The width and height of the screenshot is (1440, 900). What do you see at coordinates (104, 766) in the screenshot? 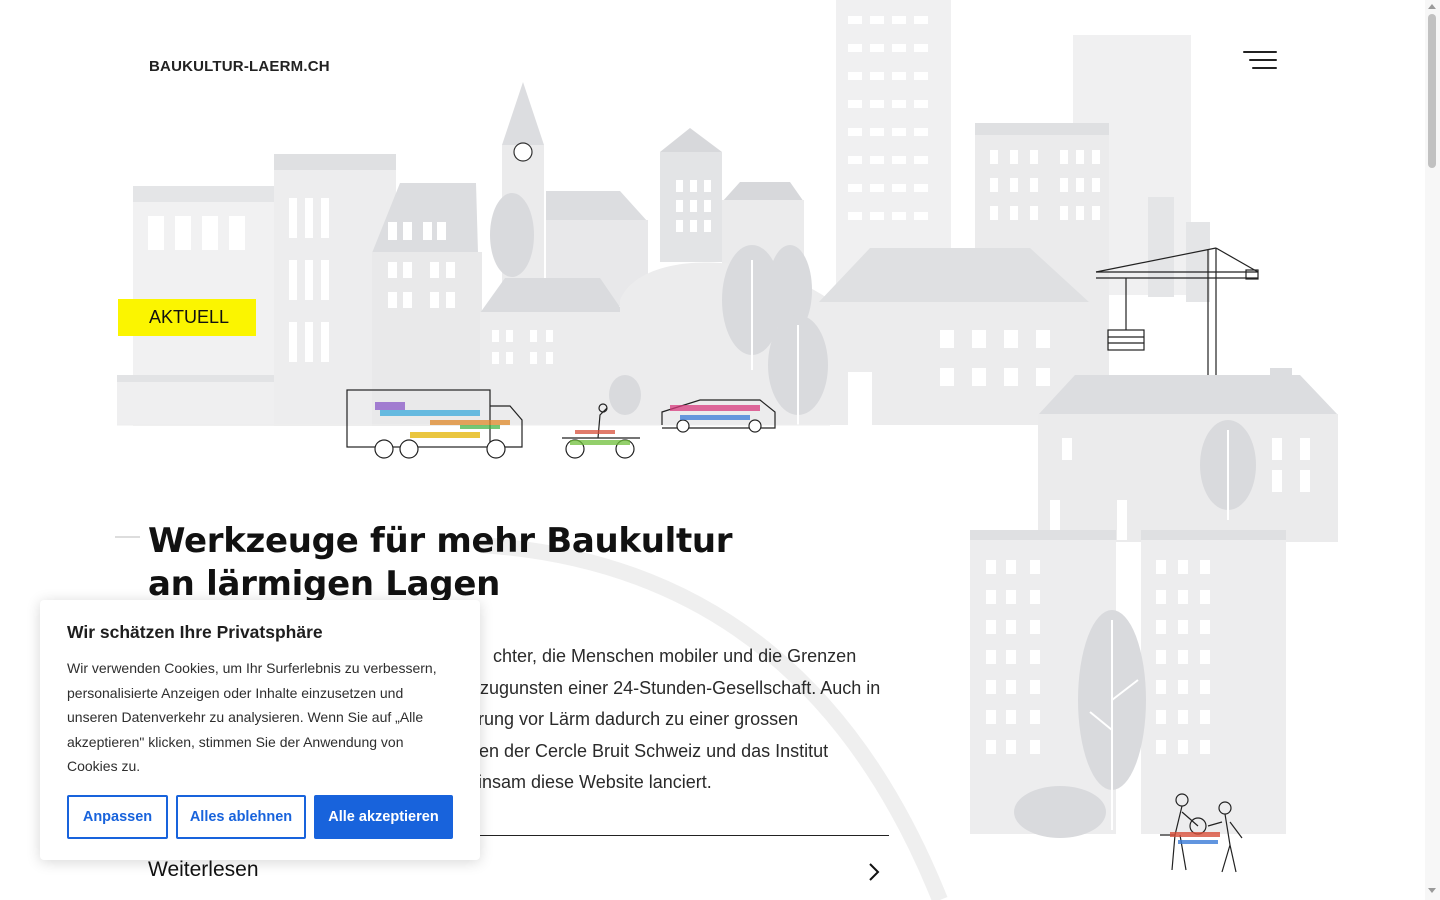
I see `cookie-text-line: Cookies zu.` at bounding box center [104, 766].